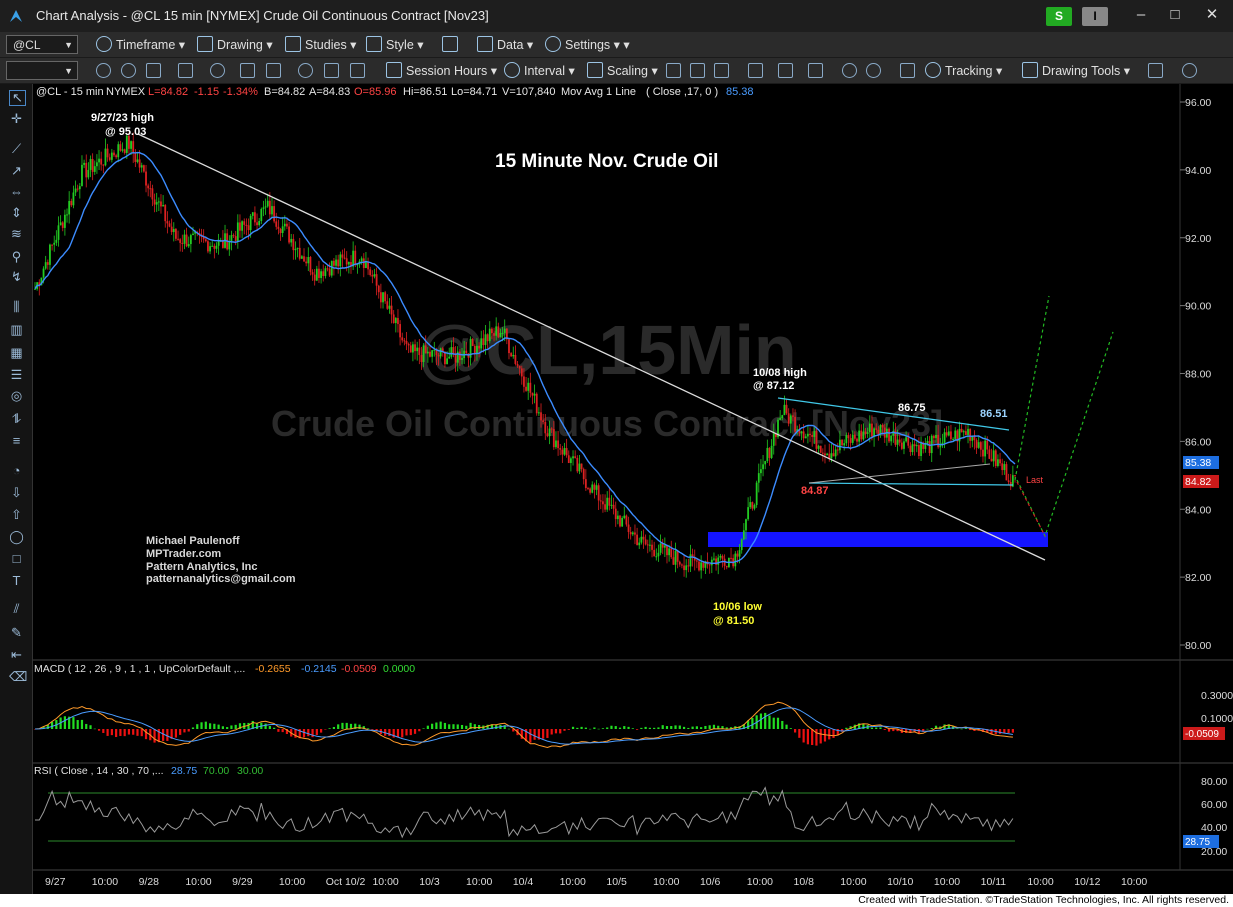 This screenshot has height=907, width=1233. Describe the element at coordinates (1059, 16) in the screenshot. I see `s-button: S` at that location.